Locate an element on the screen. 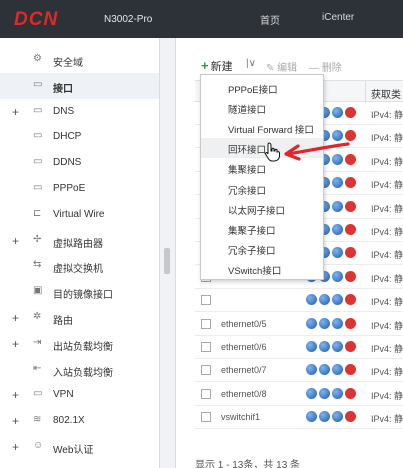  wifi-icon: ≋ is located at coordinates (37, 420).